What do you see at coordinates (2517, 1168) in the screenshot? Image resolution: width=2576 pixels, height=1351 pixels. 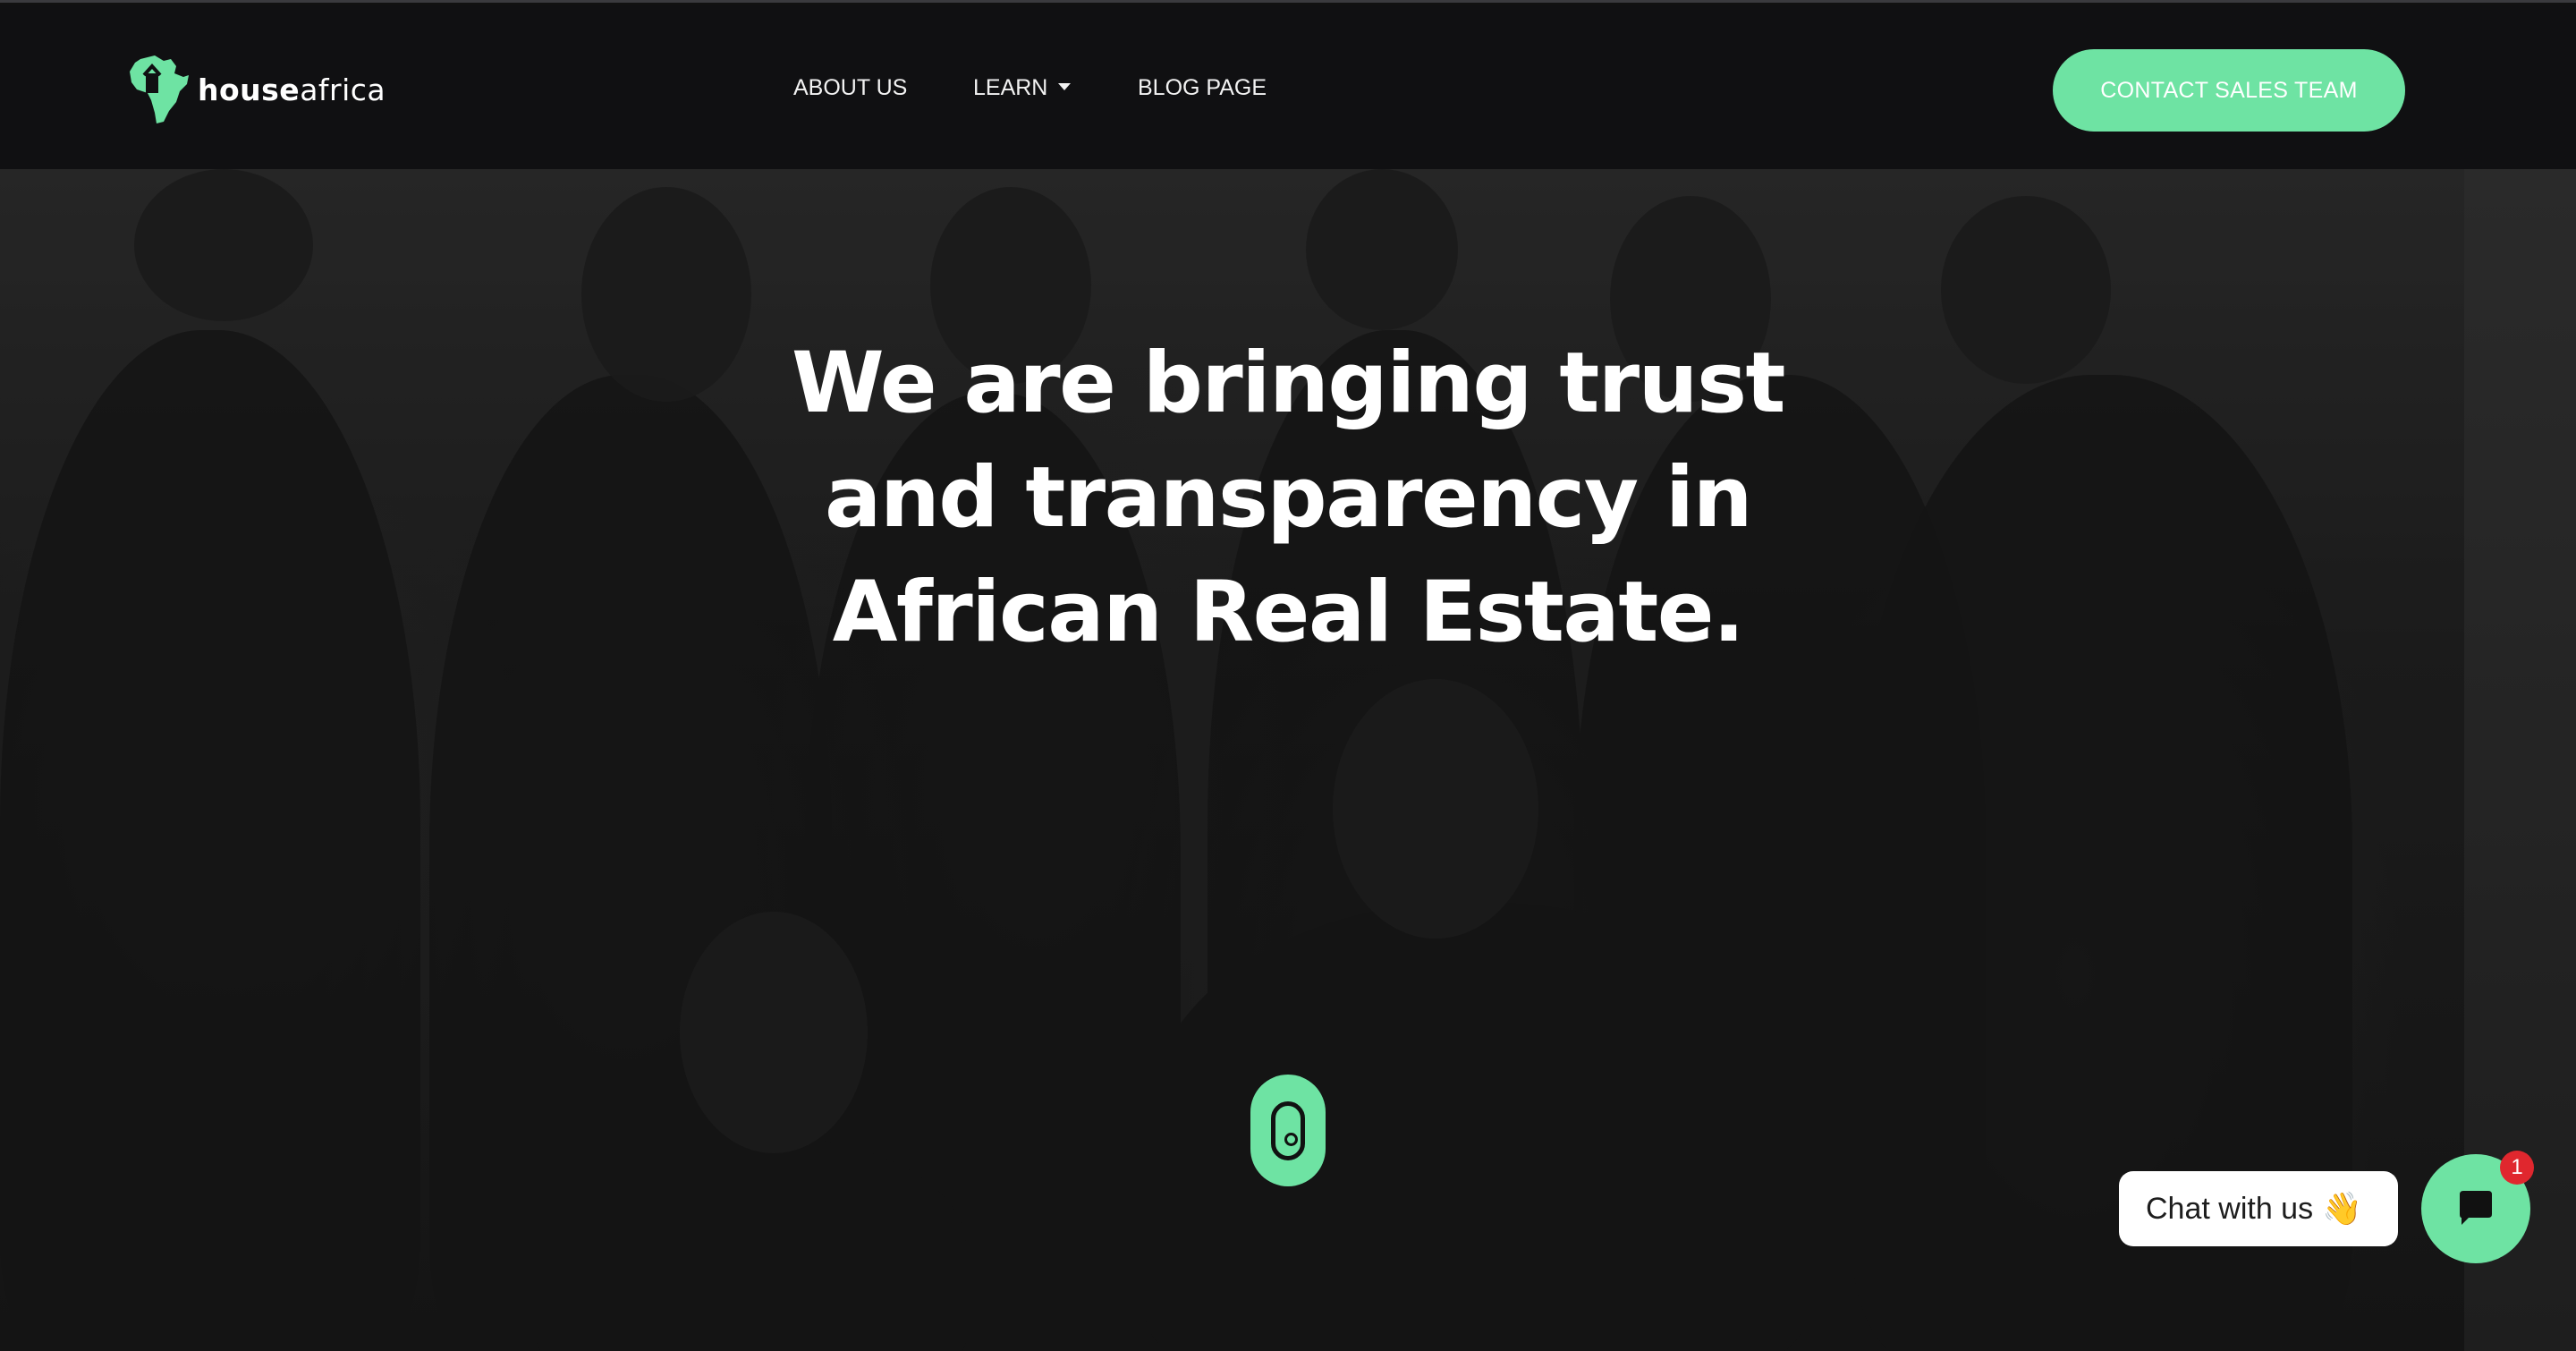 I see `unread-badge: 1` at bounding box center [2517, 1168].